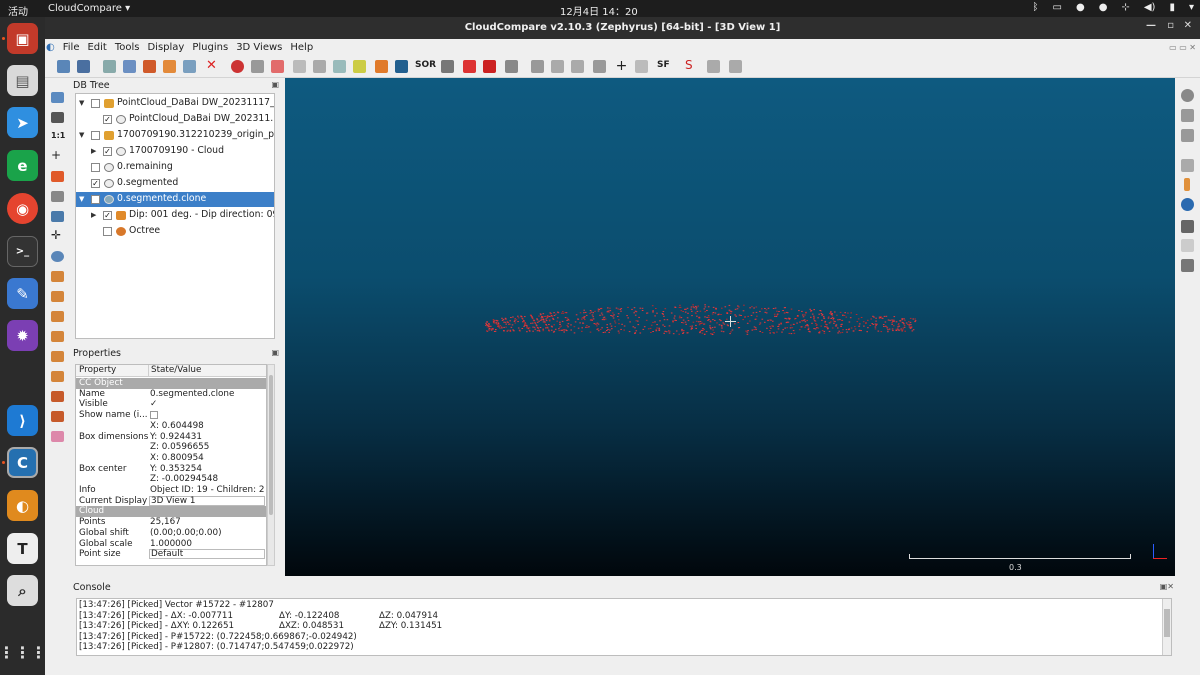 This screenshot has height=675, width=1200. I want to click on bottom-view-icon, so click(57, 376).